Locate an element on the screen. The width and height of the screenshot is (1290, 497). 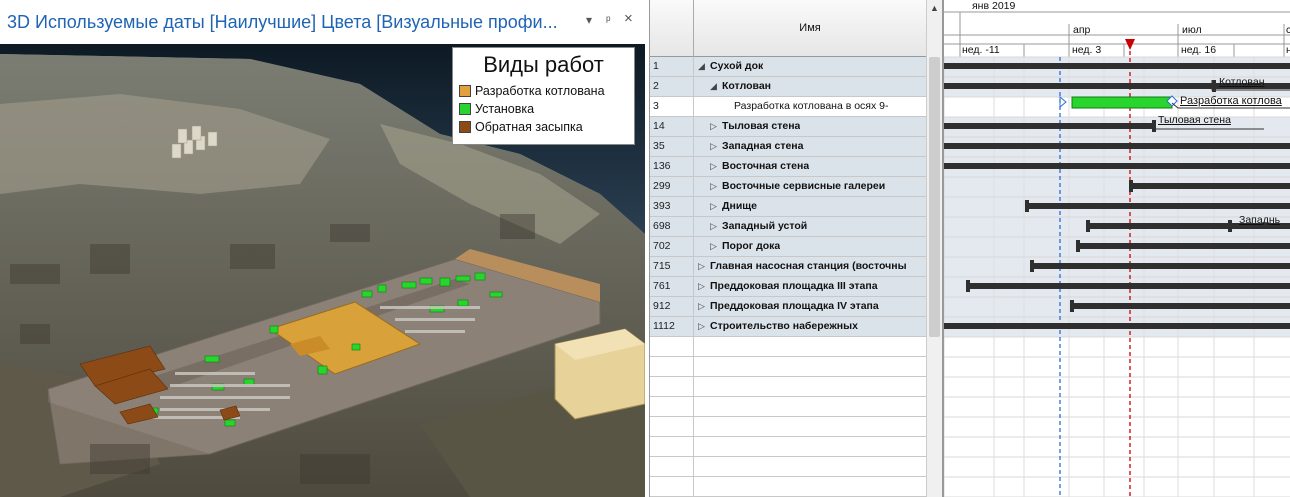
row-id-cell: 912 is located at coordinates (672, 306).